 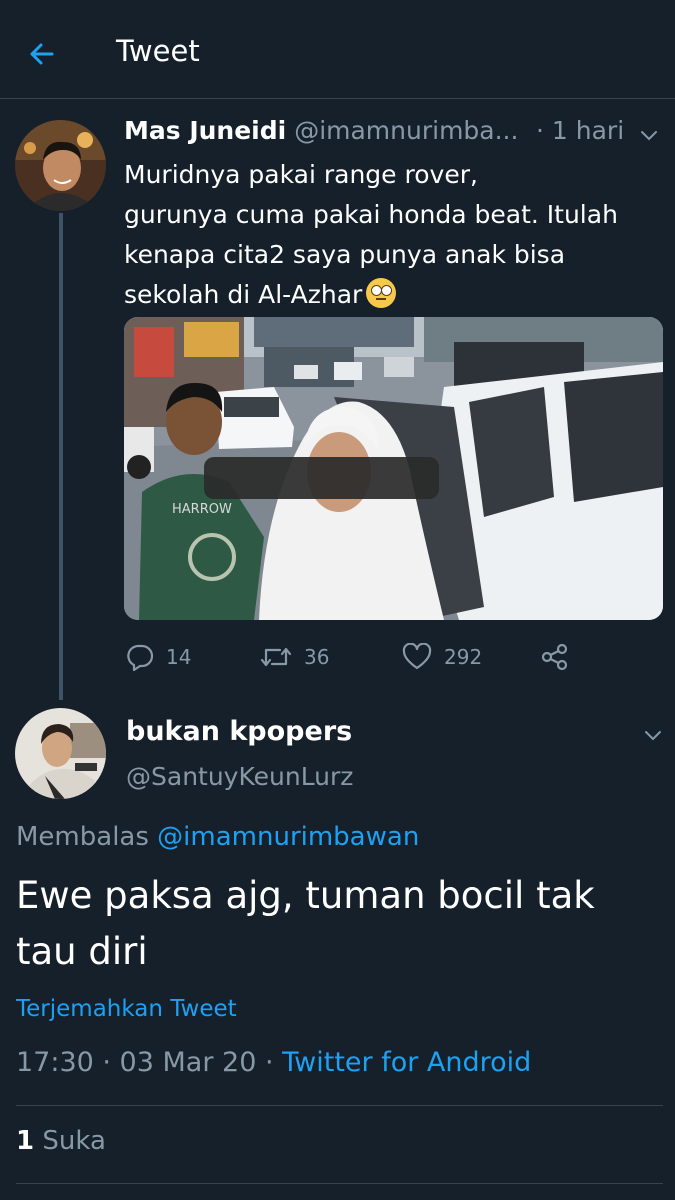 What do you see at coordinates (288, 837) in the screenshot?
I see `replying-to-link: @imamnurimbawan` at bounding box center [288, 837].